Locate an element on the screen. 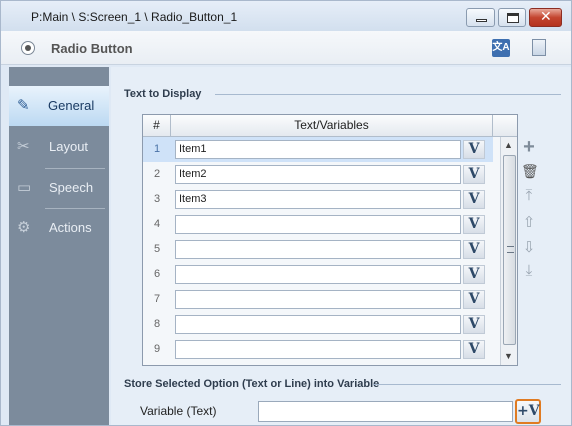  layout-icon: ✂ is located at coordinates (23, 146).